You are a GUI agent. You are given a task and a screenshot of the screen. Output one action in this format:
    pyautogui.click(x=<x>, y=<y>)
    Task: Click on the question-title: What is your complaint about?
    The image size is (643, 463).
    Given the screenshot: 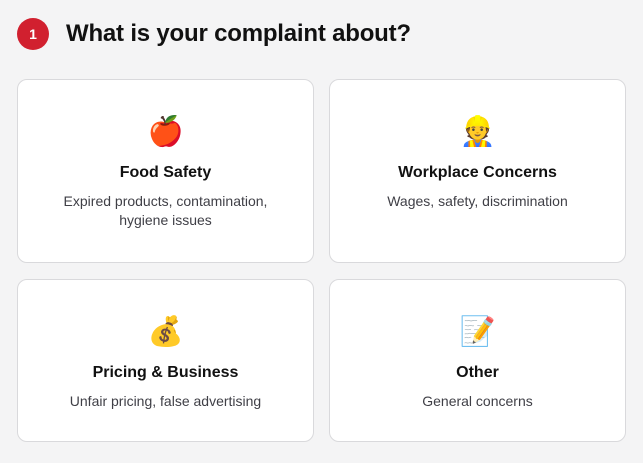 What is the action you would take?
    pyautogui.click(x=238, y=33)
    